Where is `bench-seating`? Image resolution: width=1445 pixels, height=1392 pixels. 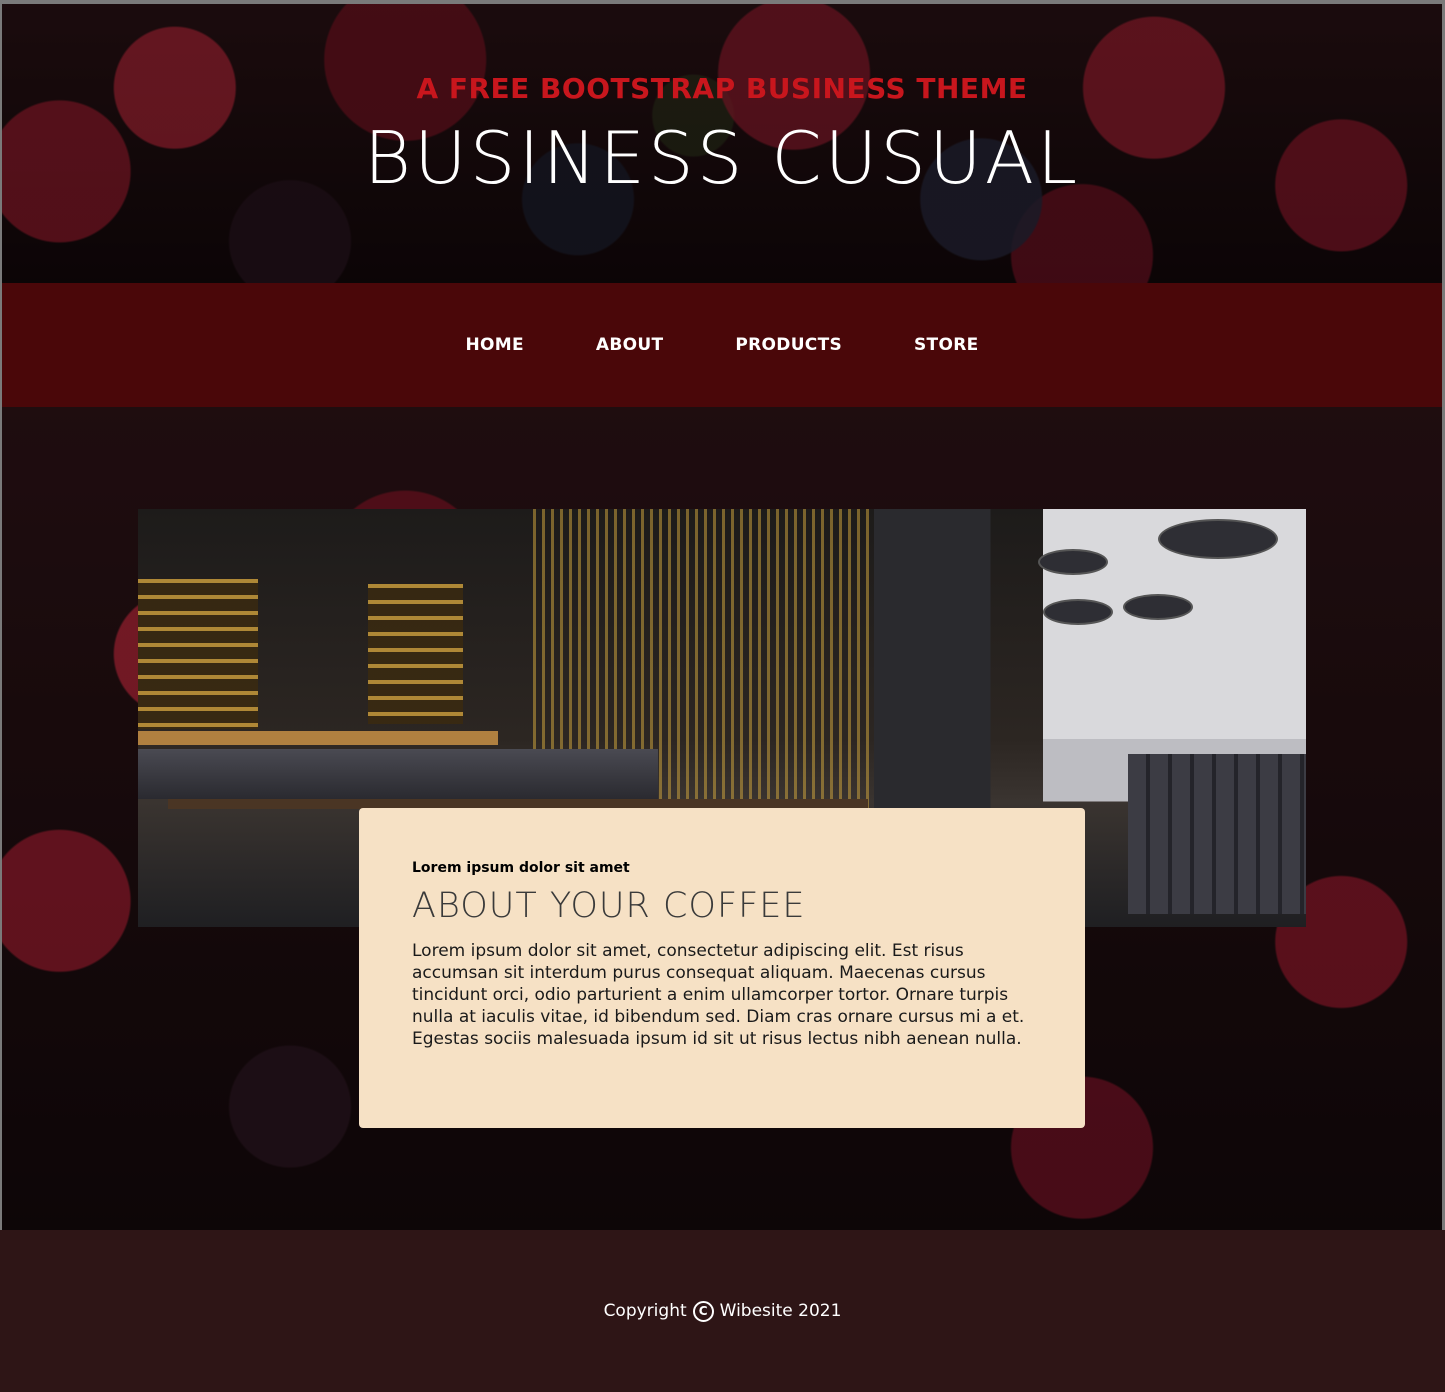 bench-seating is located at coordinates (398, 774).